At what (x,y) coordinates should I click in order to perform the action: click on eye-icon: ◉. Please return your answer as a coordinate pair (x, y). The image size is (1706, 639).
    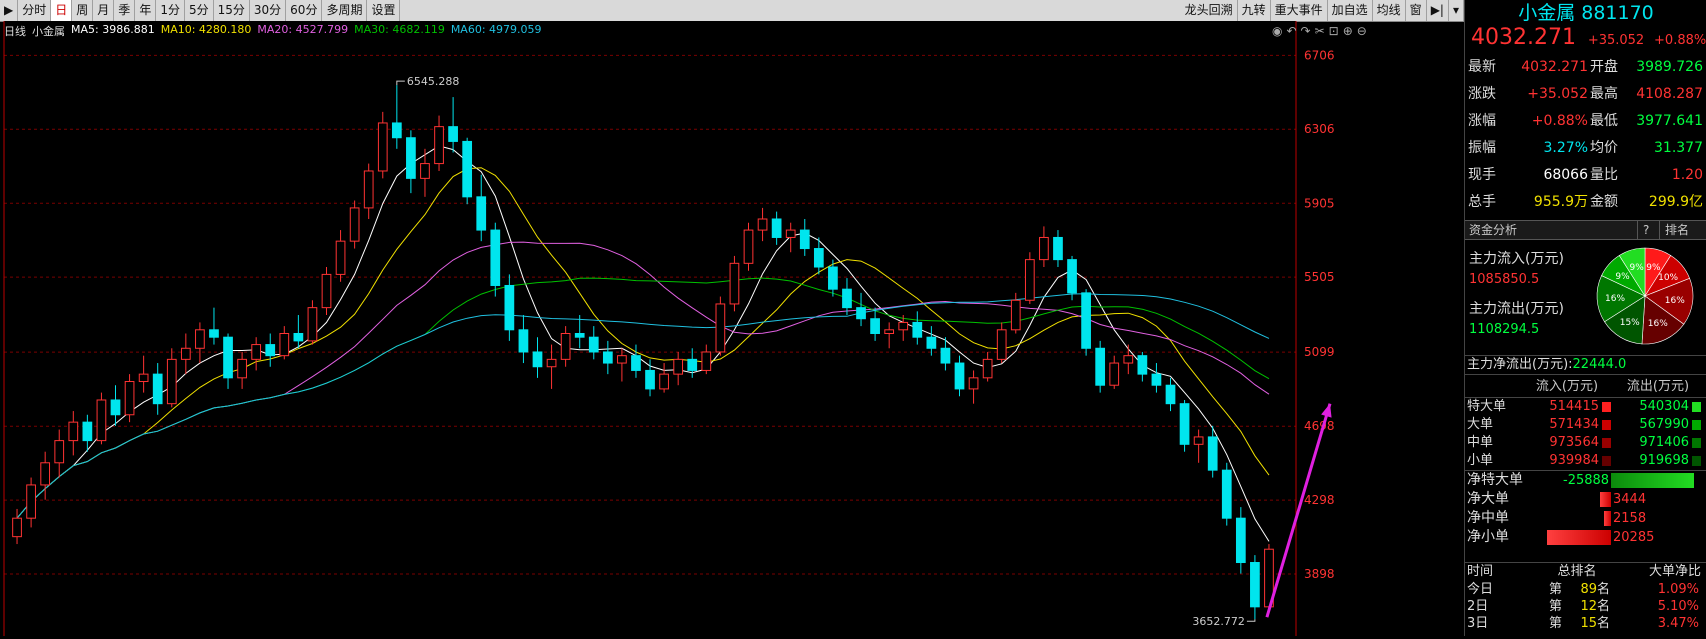
    Looking at the image, I should click on (1277, 31).